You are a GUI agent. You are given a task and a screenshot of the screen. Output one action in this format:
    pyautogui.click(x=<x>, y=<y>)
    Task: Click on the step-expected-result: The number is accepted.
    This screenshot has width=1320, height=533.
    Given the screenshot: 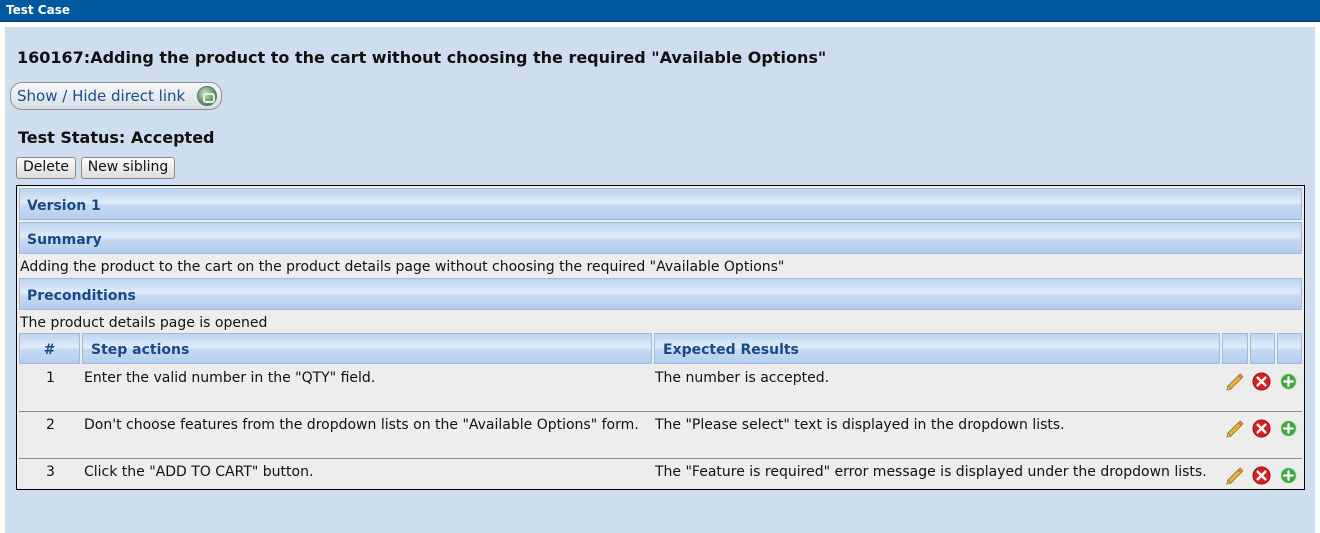 What is the action you would take?
    pyautogui.click(x=742, y=378)
    